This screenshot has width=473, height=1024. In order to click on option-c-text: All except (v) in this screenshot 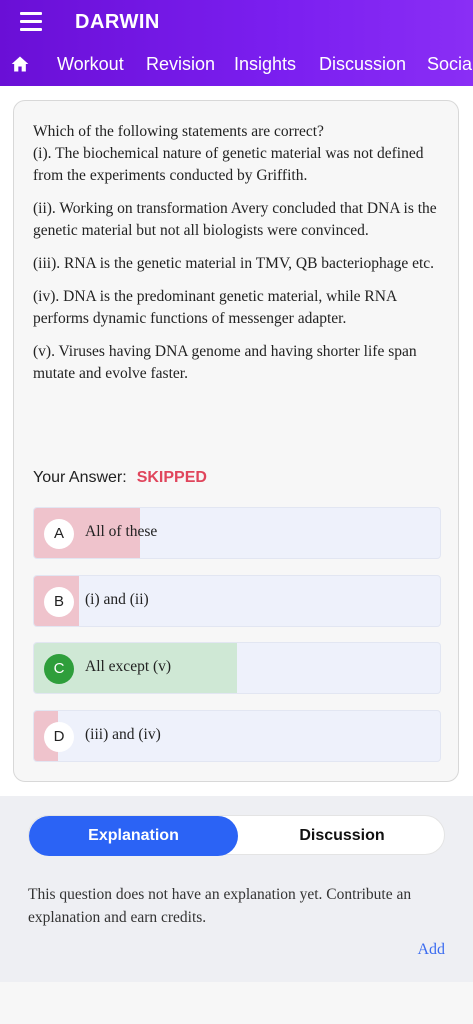, I will do `click(128, 666)`.